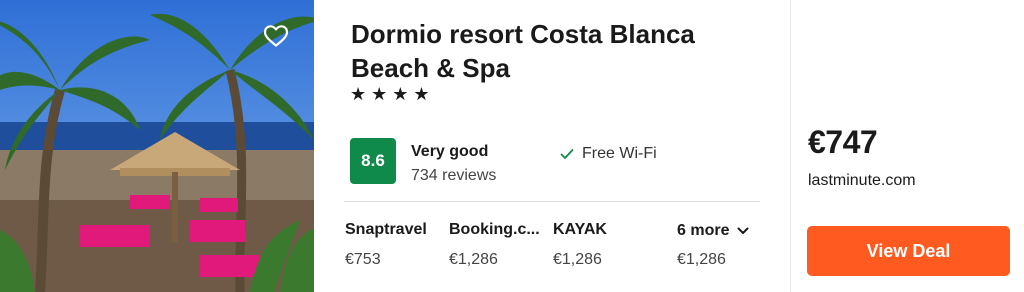 The height and width of the screenshot is (292, 1024). Describe the element at coordinates (908, 251) in the screenshot. I see `view-deal-button: View Deal` at that location.